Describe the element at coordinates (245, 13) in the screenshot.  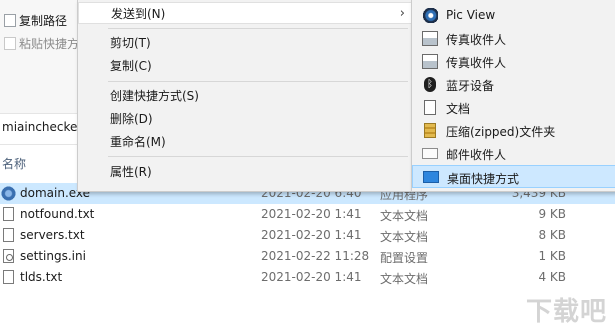
I see `menu-item-send-to: 发送到(N) ›` at that location.